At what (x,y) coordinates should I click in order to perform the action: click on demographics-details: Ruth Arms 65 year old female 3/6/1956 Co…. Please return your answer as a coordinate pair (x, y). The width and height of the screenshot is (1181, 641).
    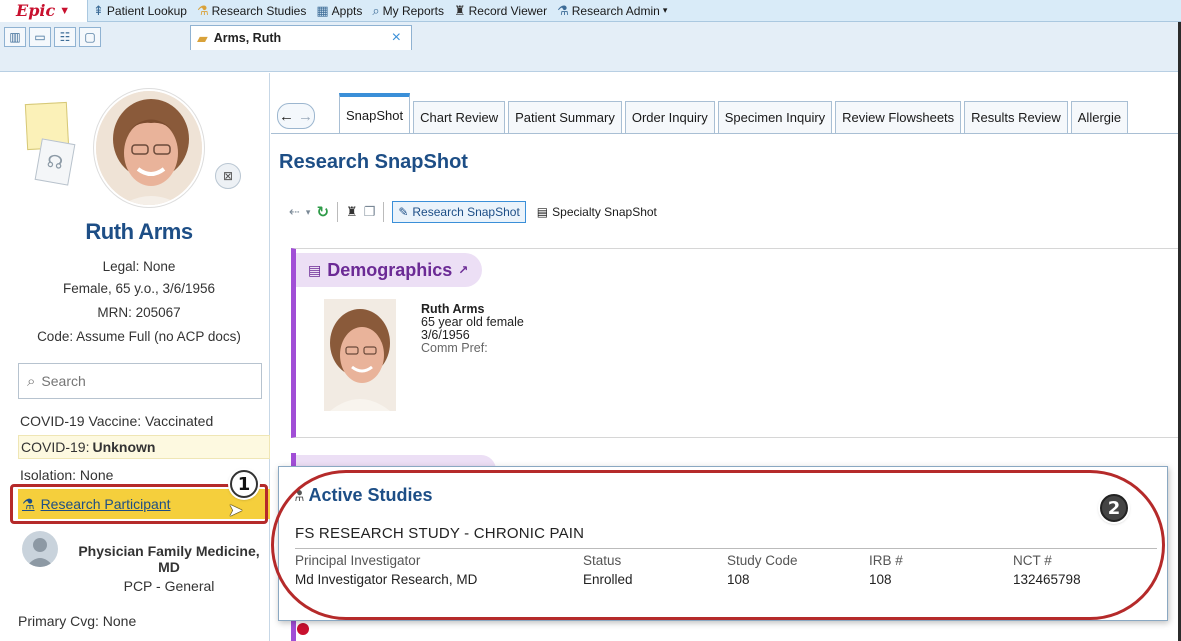
    Looking at the image, I should click on (472, 329).